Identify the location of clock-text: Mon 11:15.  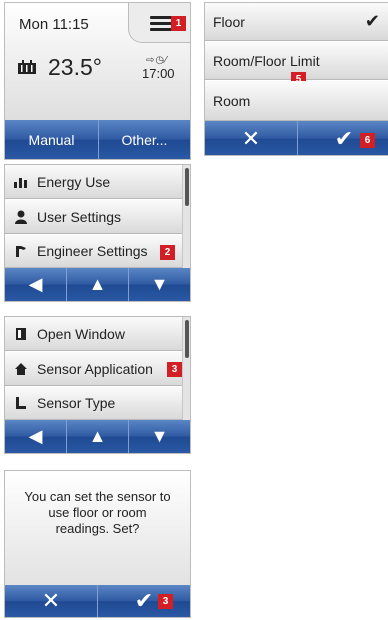
(54, 24).